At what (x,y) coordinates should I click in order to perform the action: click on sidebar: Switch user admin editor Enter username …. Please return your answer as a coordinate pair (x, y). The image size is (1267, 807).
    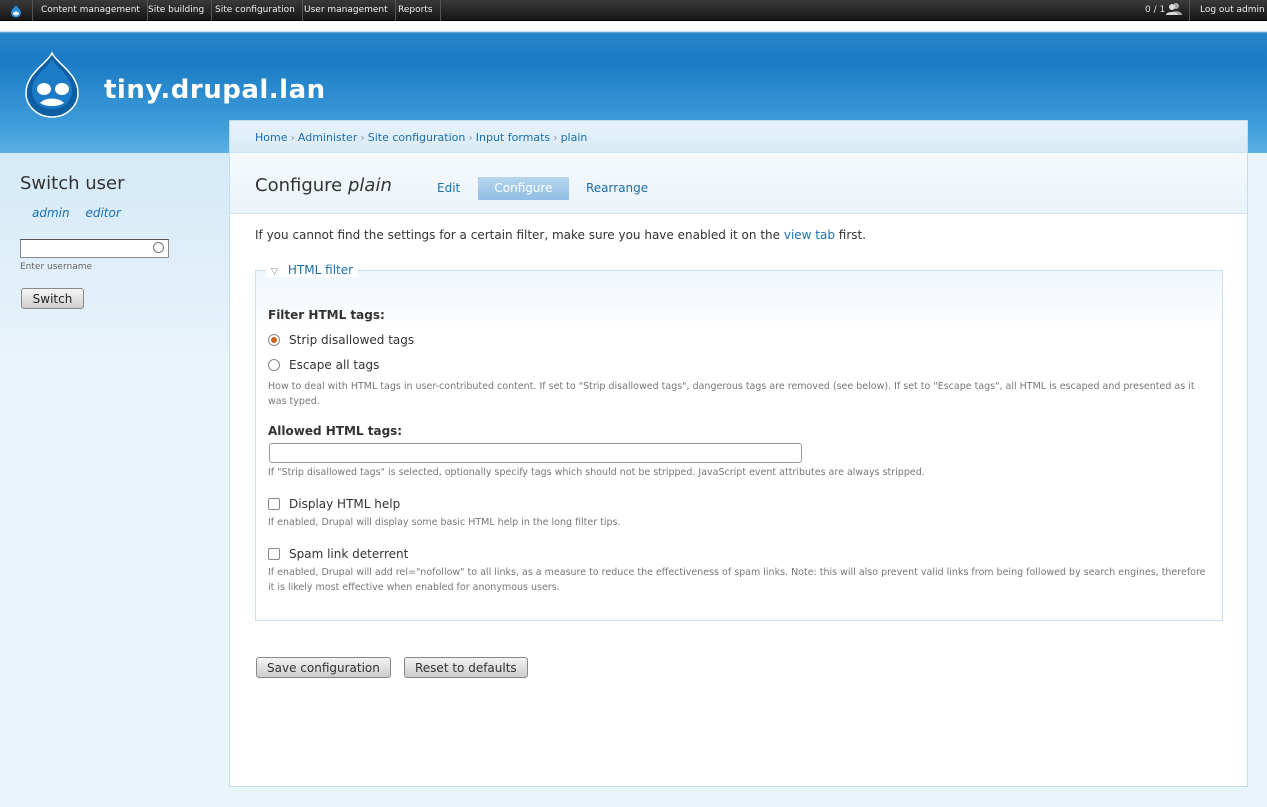
    Looking at the image, I should click on (114, 480).